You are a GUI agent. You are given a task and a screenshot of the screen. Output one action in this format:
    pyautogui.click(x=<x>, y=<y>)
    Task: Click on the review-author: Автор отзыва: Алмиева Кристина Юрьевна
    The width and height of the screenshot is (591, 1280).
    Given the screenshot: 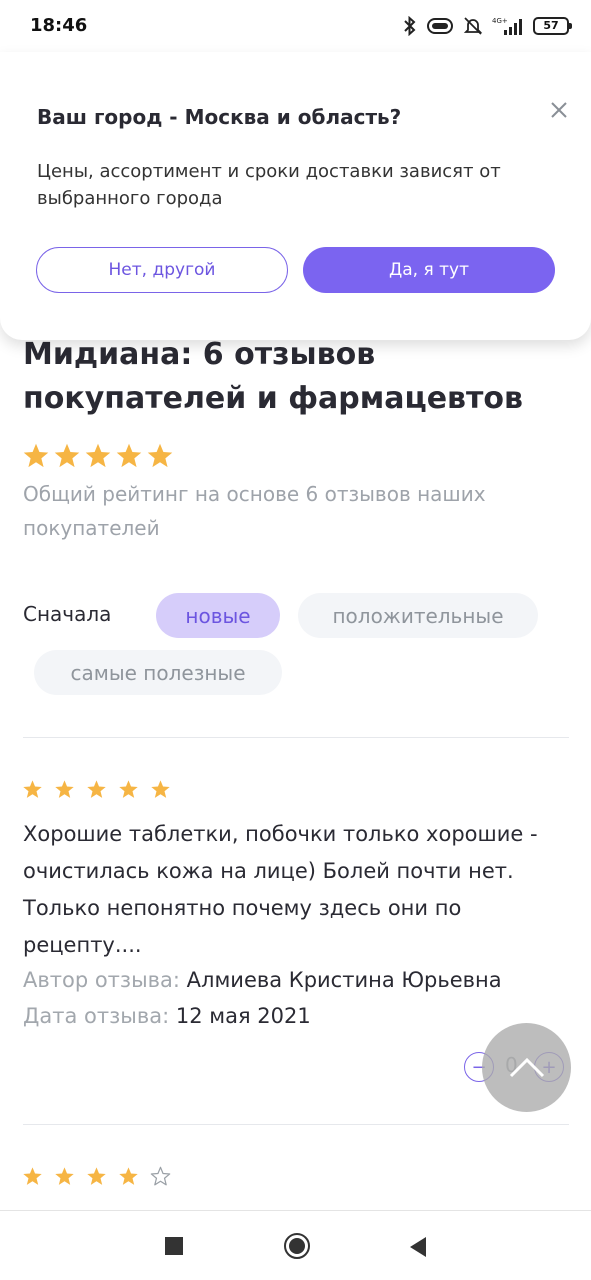 What is the action you would take?
    pyautogui.click(x=262, y=980)
    